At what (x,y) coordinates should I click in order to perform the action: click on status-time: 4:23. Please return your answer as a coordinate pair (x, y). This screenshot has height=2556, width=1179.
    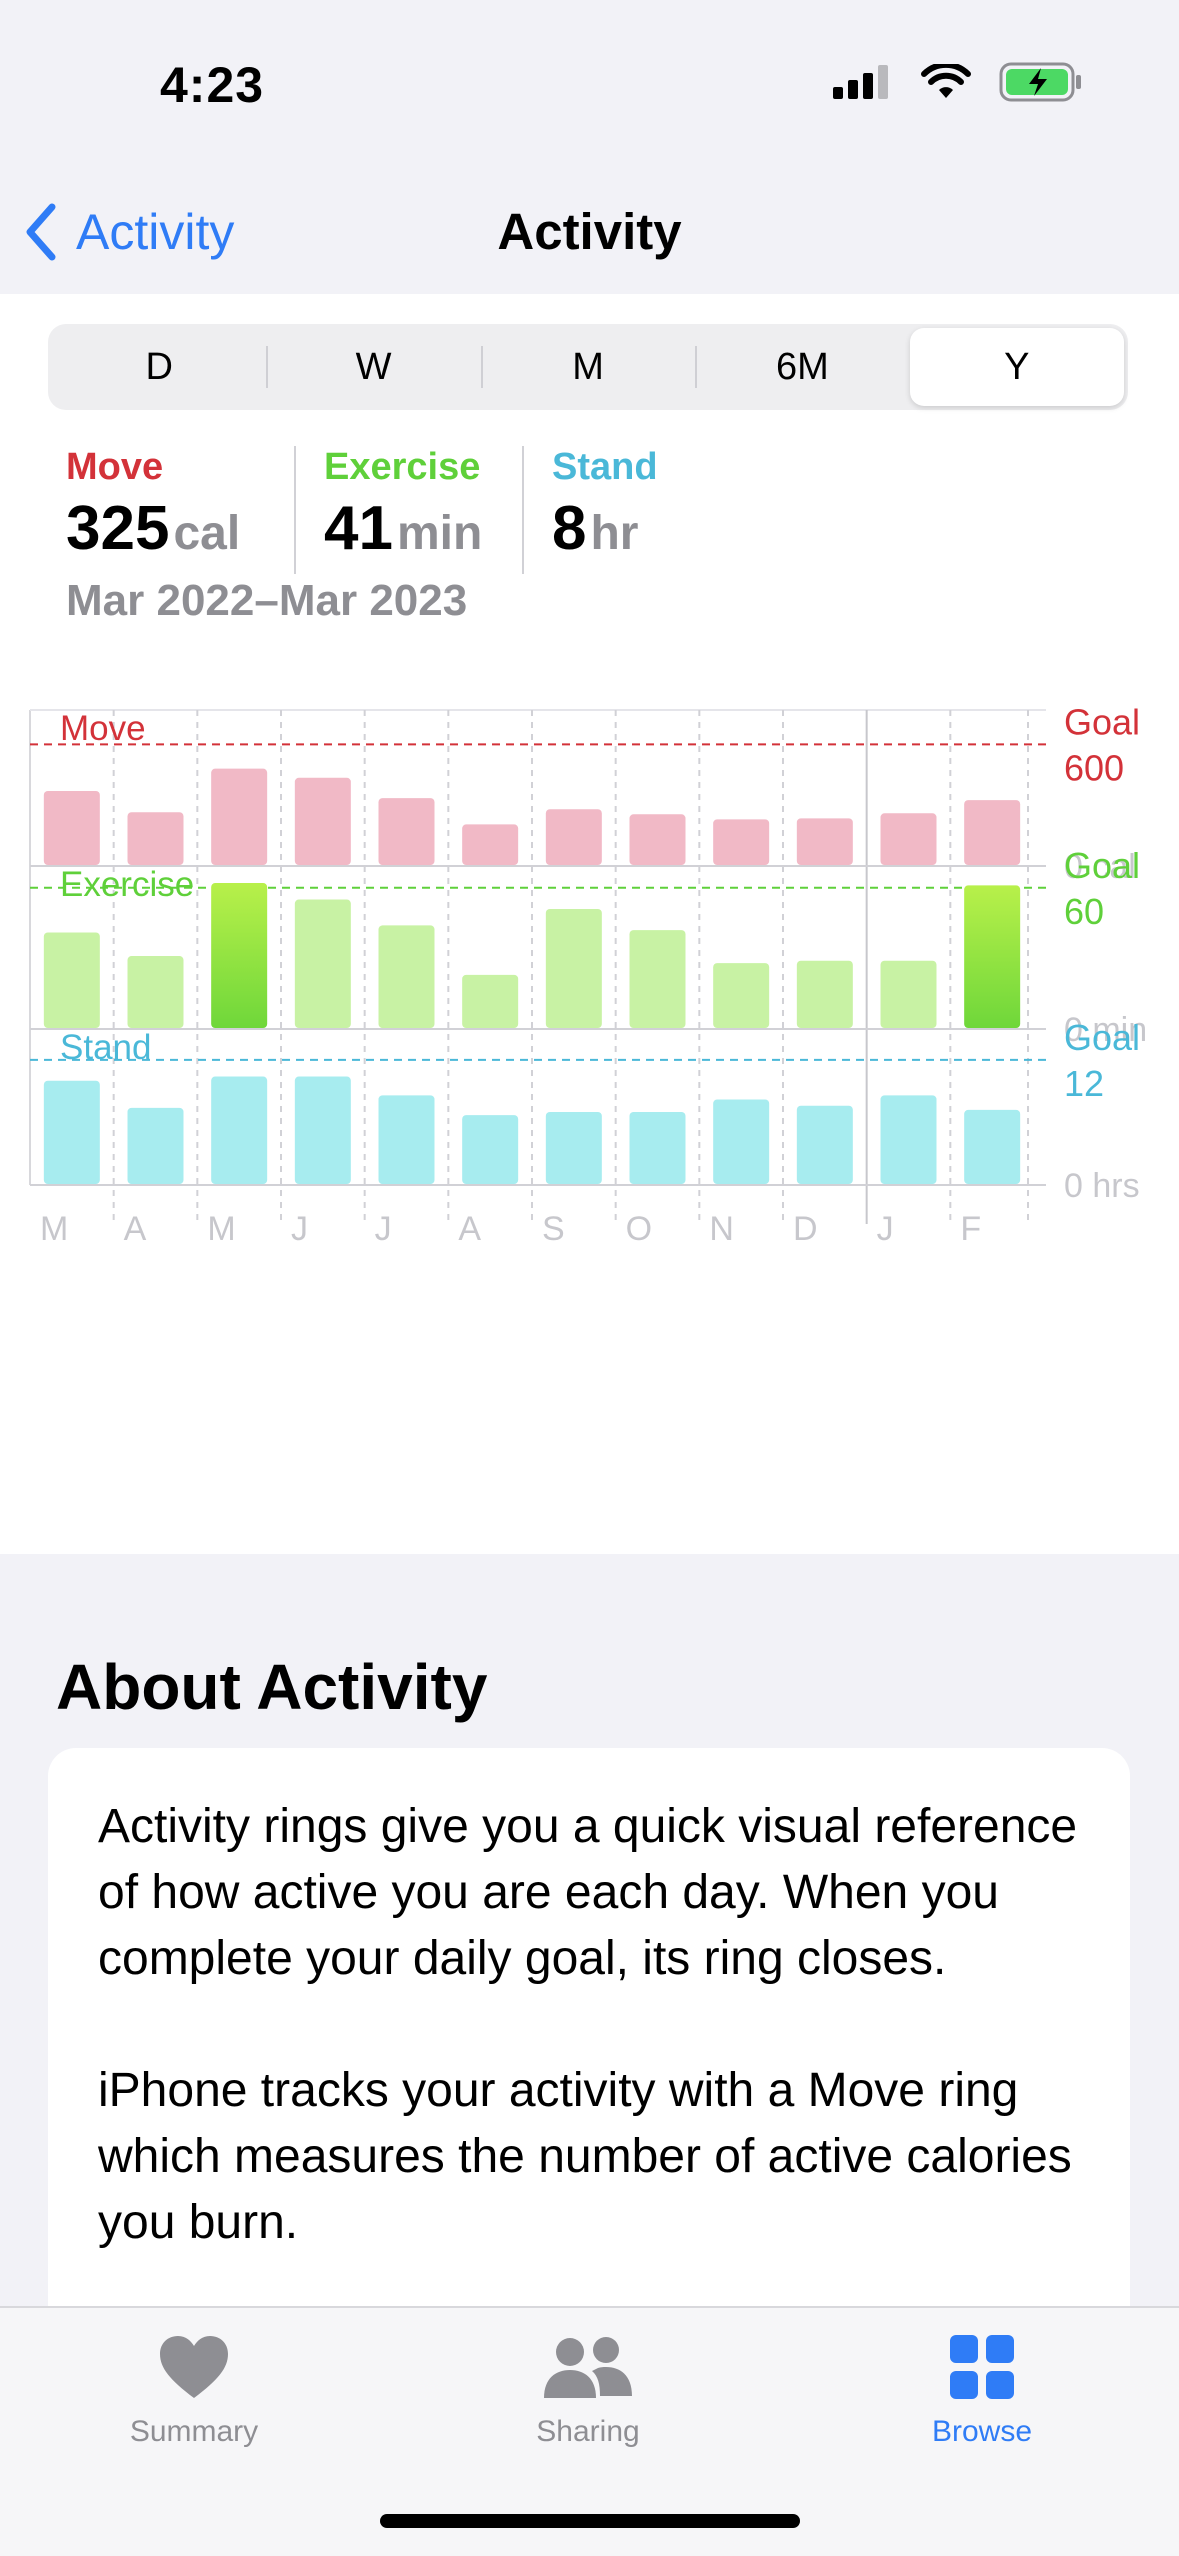
    Looking at the image, I should click on (212, 85).